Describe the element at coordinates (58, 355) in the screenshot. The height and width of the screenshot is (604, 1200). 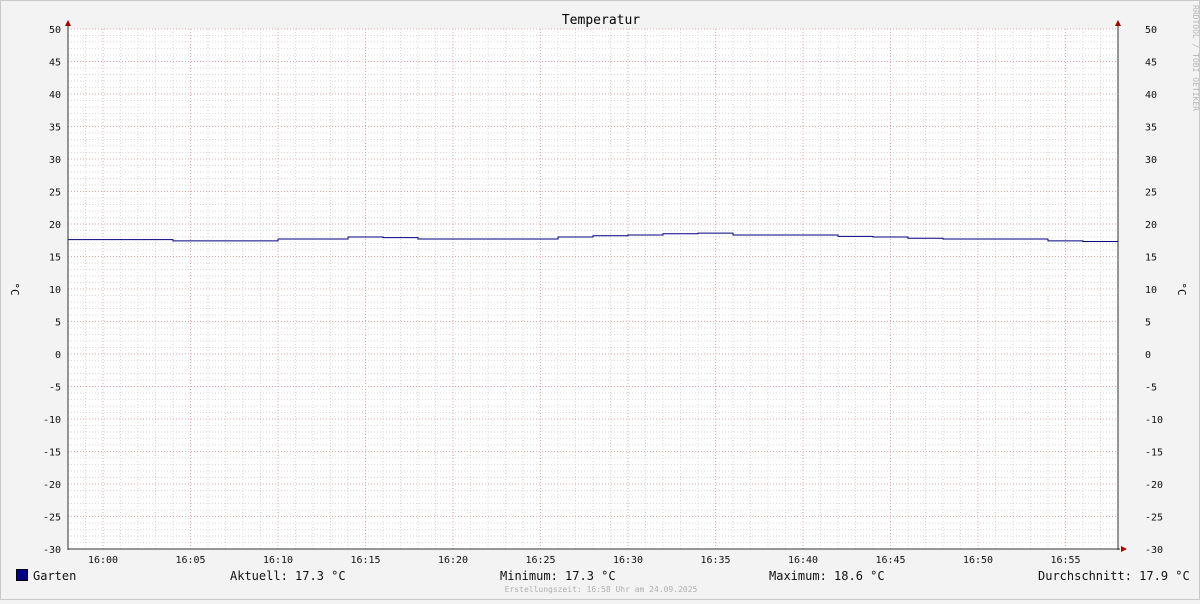
I see `y-tick-label: 0` at that location.